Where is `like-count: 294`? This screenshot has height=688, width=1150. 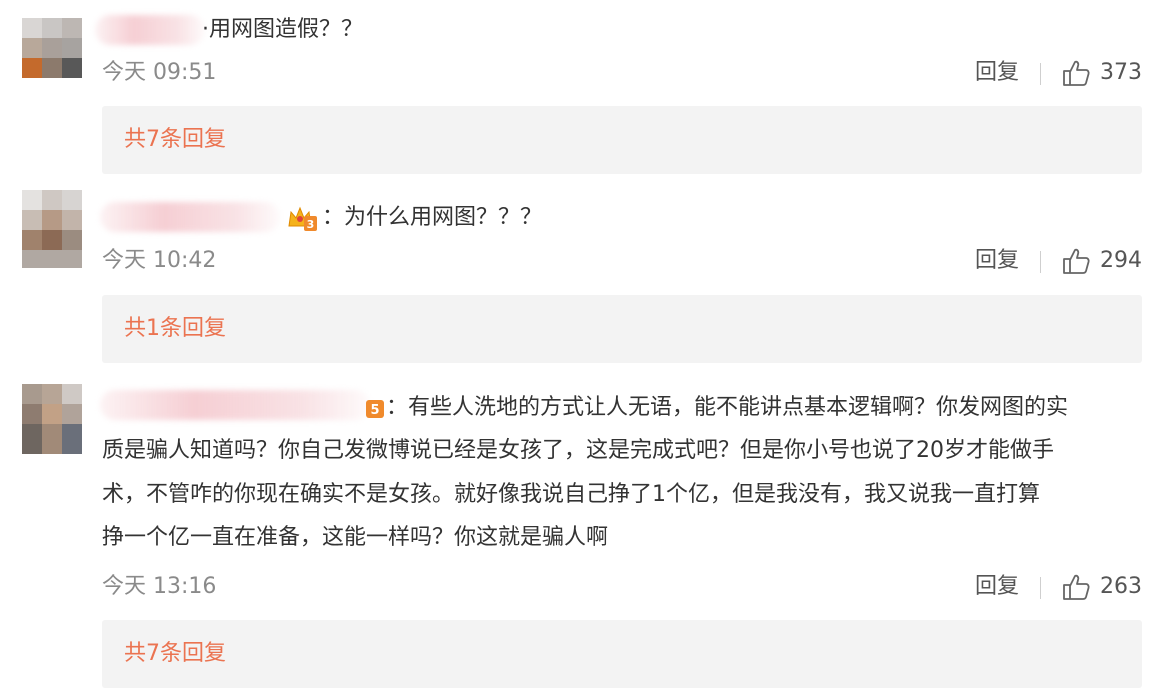
like-count: 294 is located at coordinates (1121, 260).